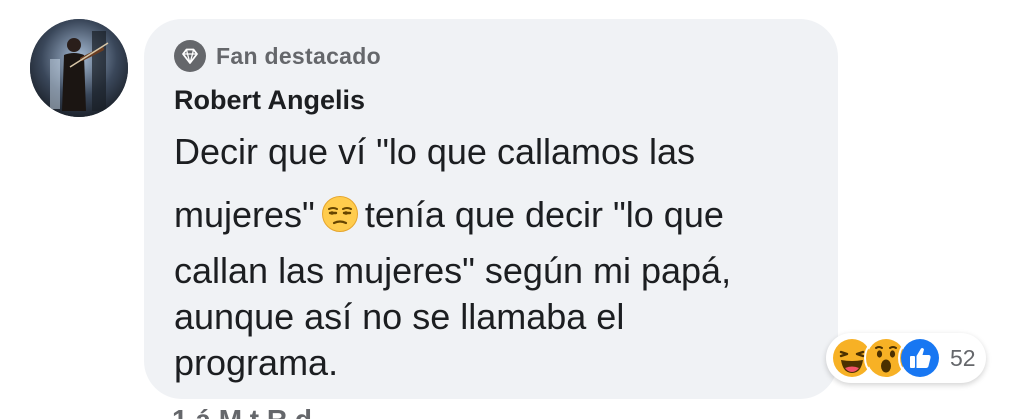 Image resolution: width=1024 pixels, height=419 pixels. I want to click on diamond-icon, so click(190, 56).